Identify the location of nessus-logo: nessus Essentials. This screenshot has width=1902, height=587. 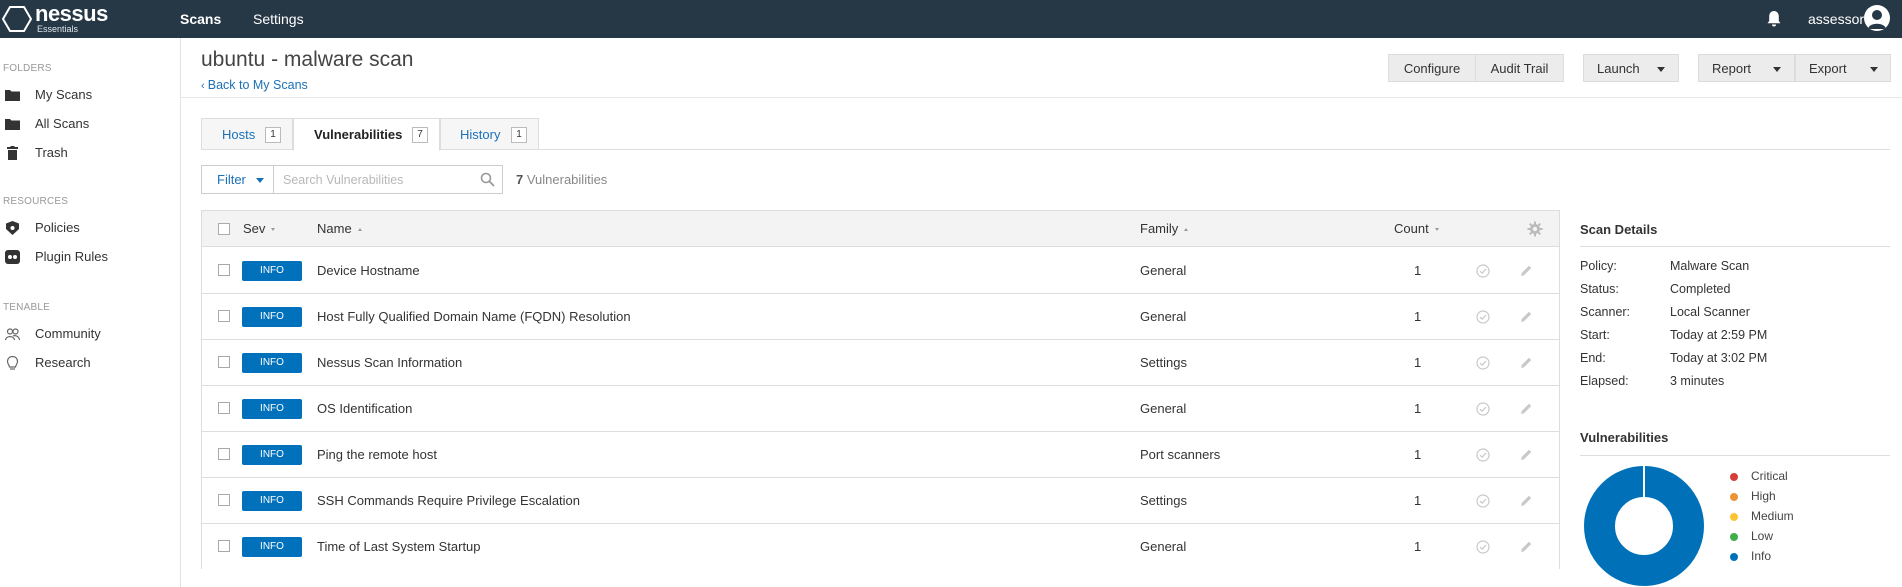
(57, 19).